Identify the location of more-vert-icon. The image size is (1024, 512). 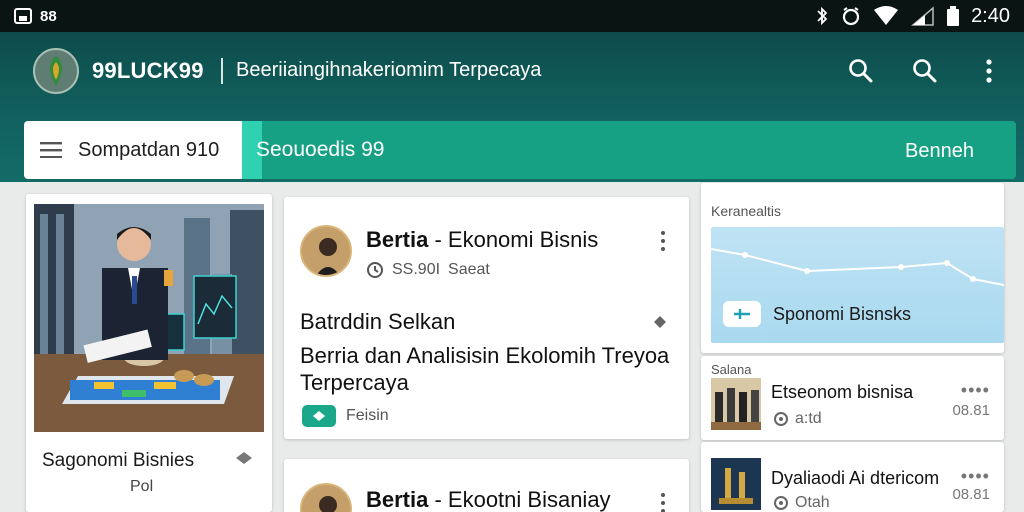
(989, 71).